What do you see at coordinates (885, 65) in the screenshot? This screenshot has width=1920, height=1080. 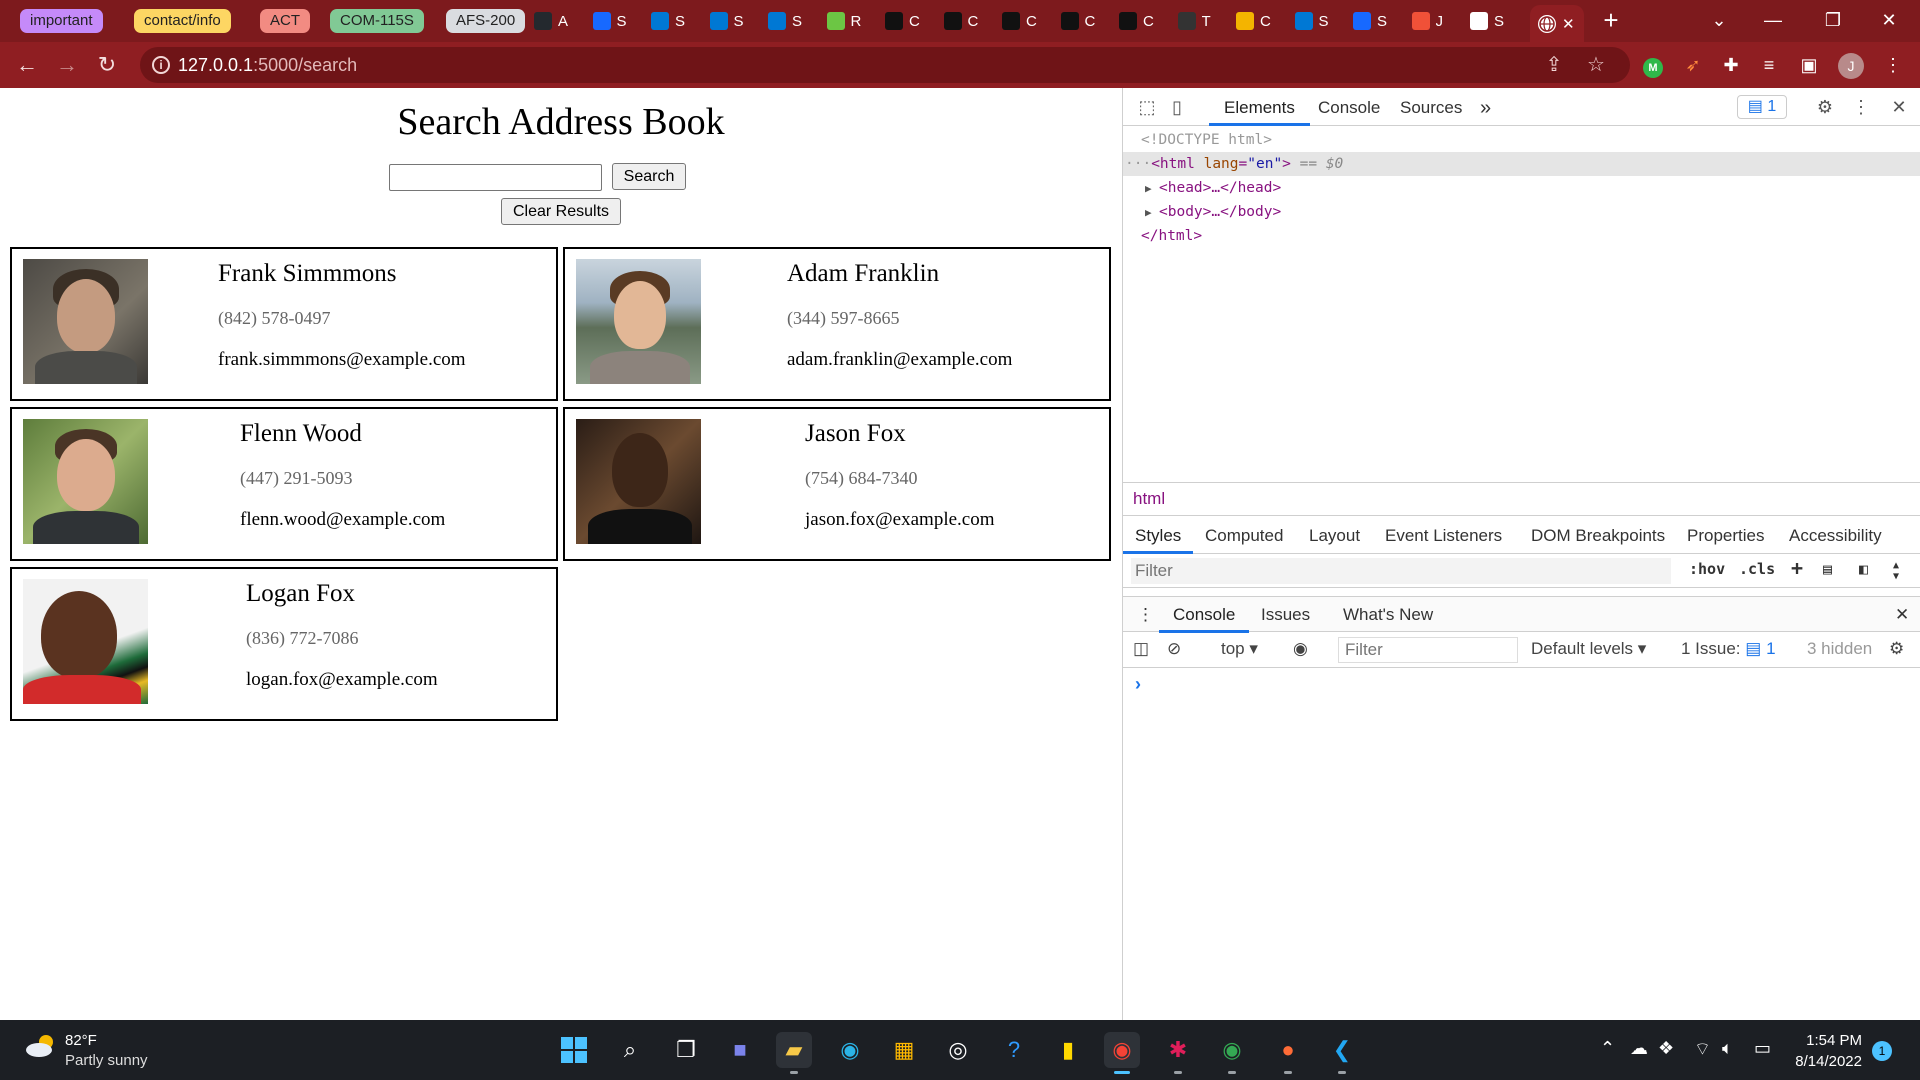 I see `address-bar: i 127.0.0.1:5000/search ⇪ ☆` at bounding box center [885, 65].